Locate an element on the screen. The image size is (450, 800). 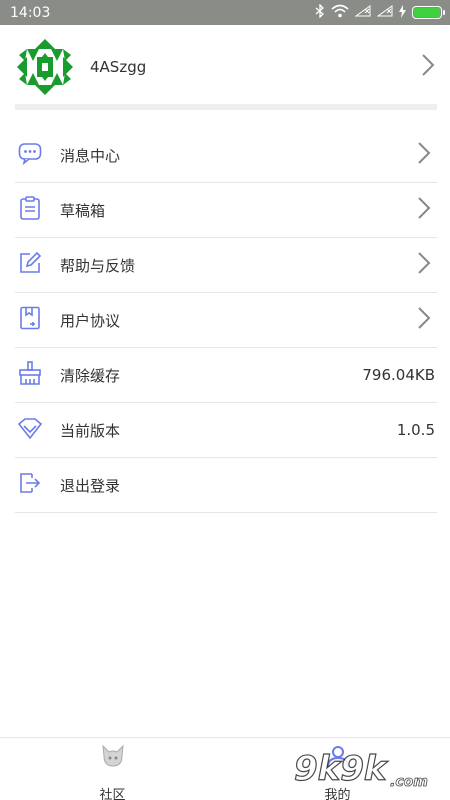
charging-icon is located at coordinates (402, 12).